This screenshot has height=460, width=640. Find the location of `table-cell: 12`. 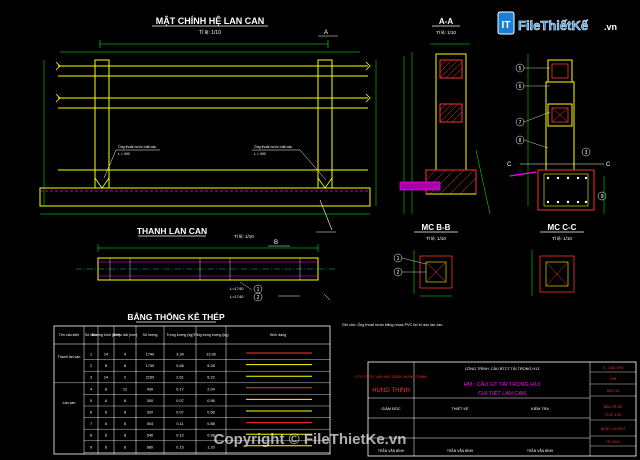

table-cell: 12 is located at coordinates (125, 389).